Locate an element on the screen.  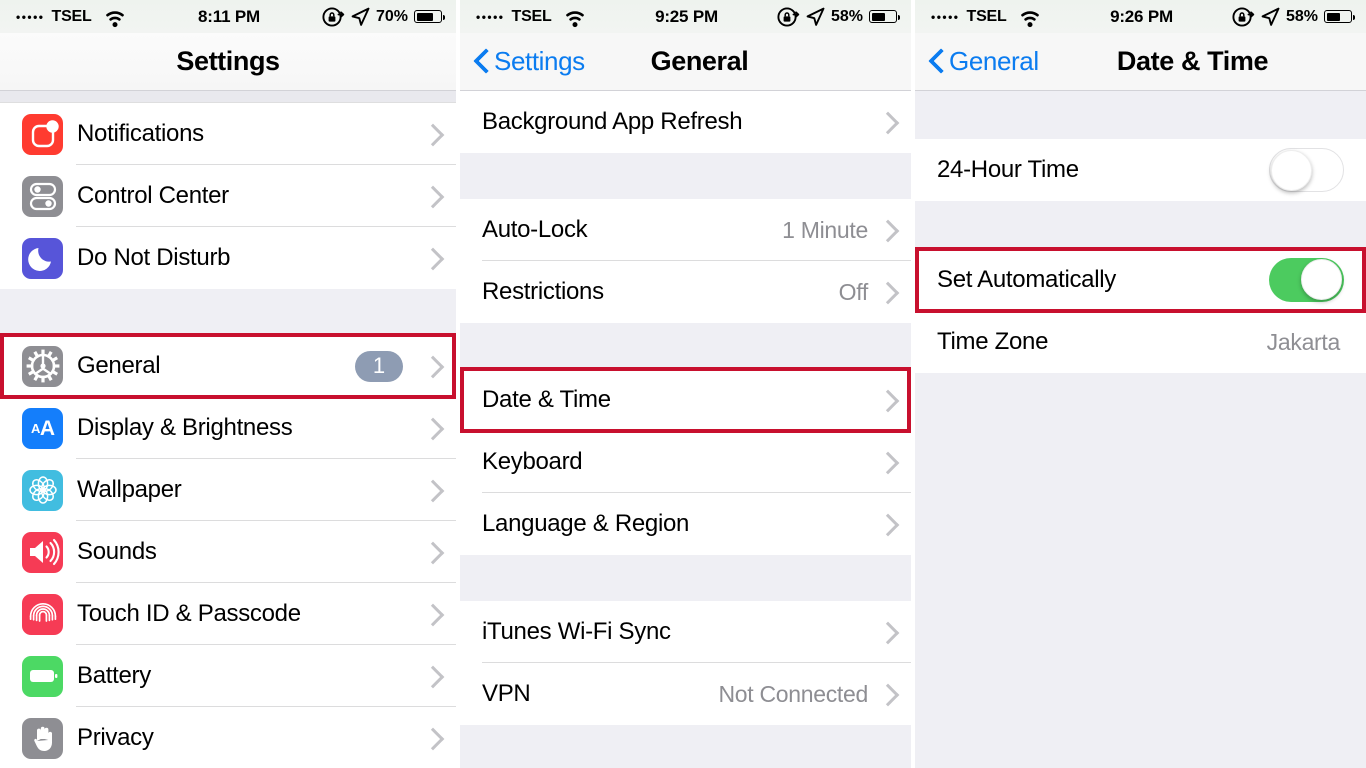
status-clock: 9:26 PM is located at coordinates (1141, 16).